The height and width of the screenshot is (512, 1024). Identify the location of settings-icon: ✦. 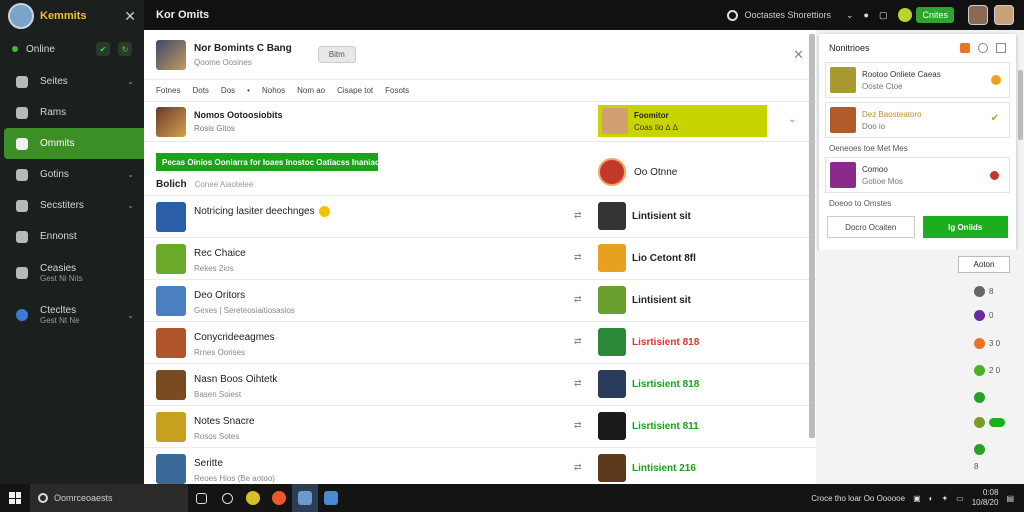
(944, 498).